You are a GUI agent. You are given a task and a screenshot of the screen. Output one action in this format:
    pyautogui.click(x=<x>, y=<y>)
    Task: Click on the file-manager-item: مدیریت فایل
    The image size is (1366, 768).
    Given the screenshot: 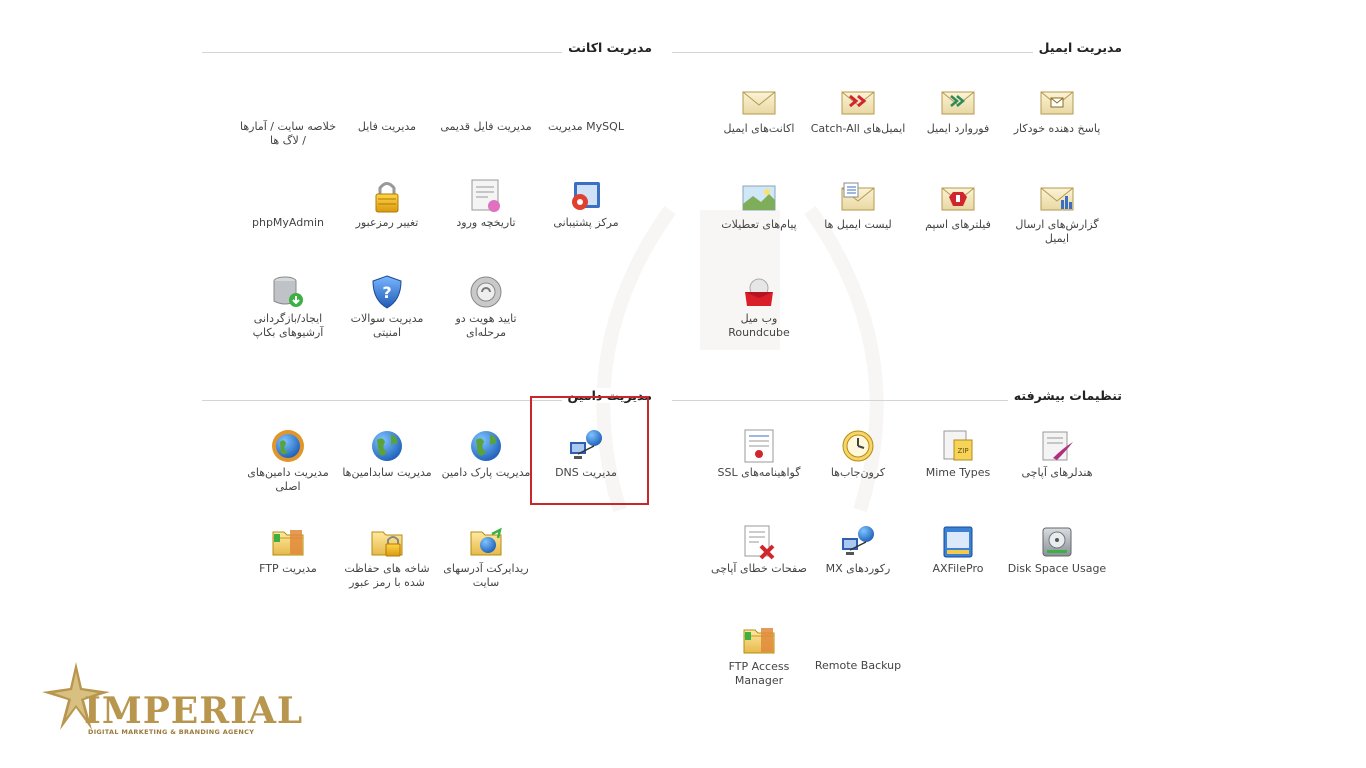 What is the action you would take?
    pyautogui.click(x=387, y=126)
    